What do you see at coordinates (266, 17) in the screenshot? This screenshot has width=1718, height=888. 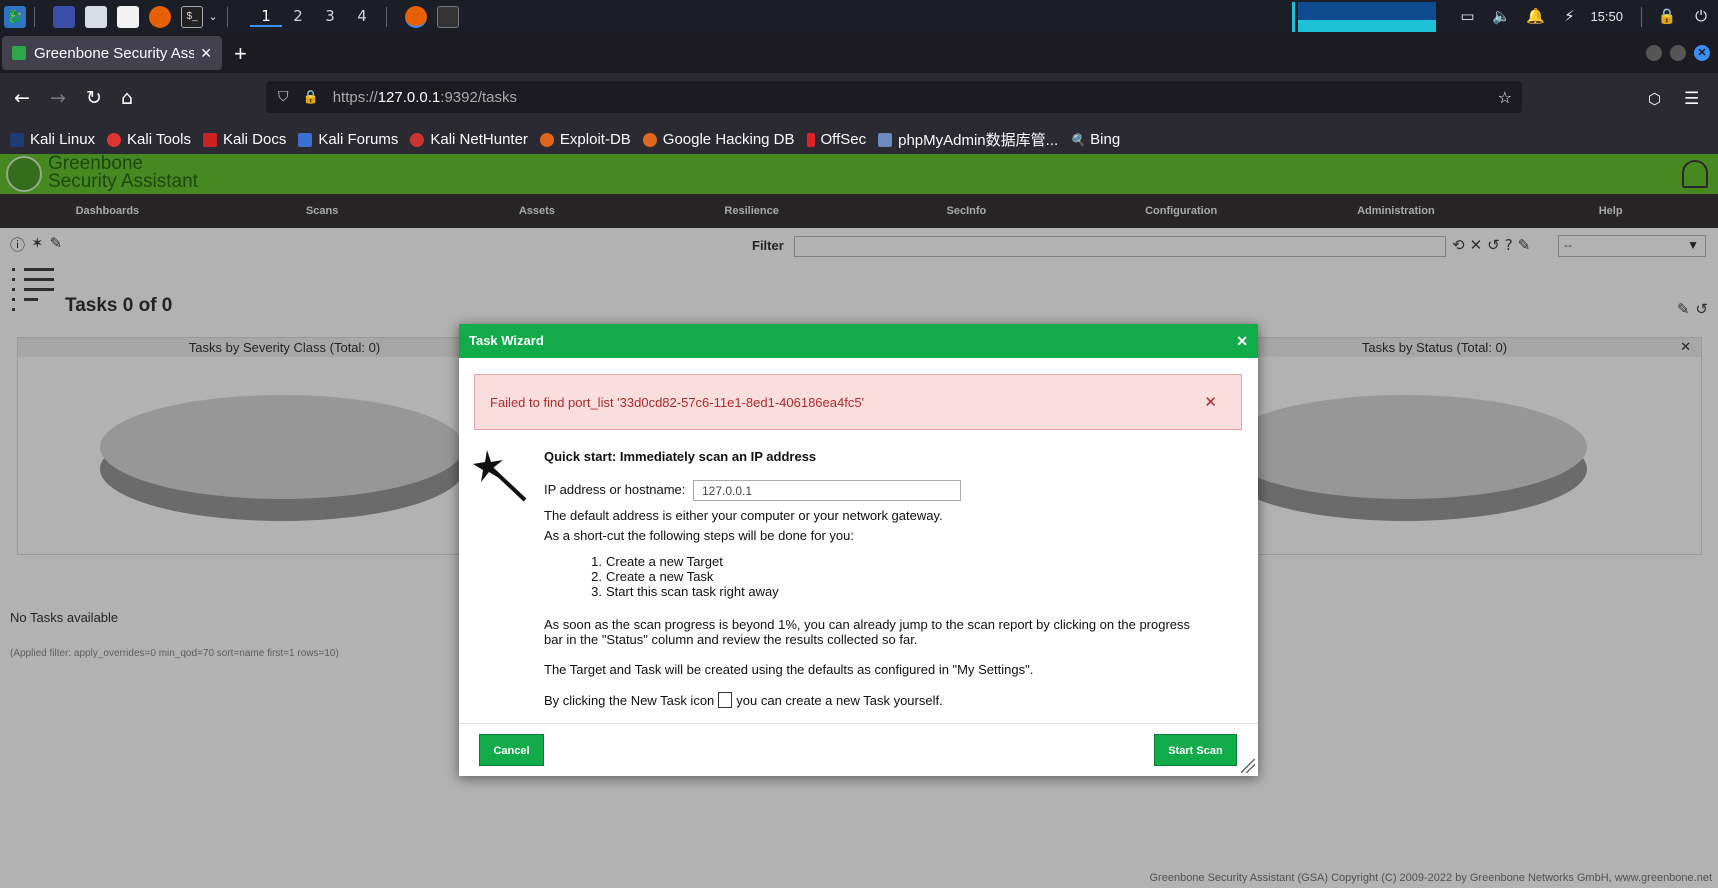 I see `workspace-1: 1` at bounding box center [266, 17].